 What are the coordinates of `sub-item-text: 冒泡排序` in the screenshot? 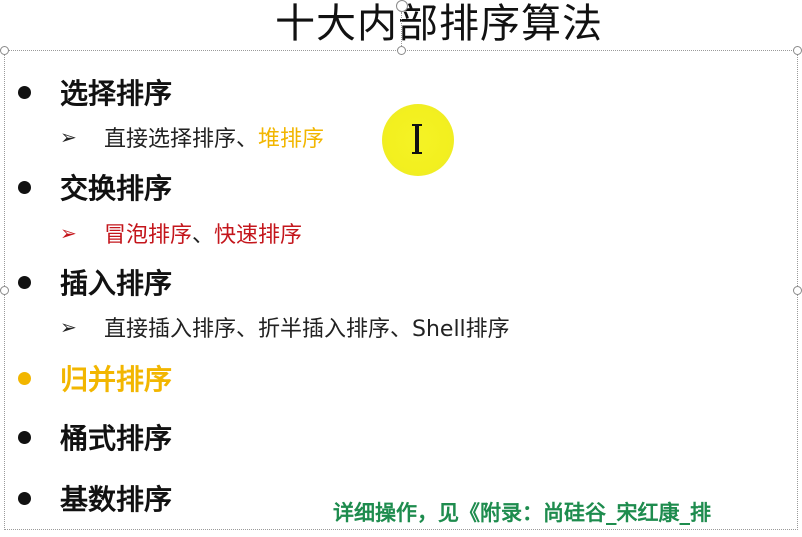 It's located at (148, 235).